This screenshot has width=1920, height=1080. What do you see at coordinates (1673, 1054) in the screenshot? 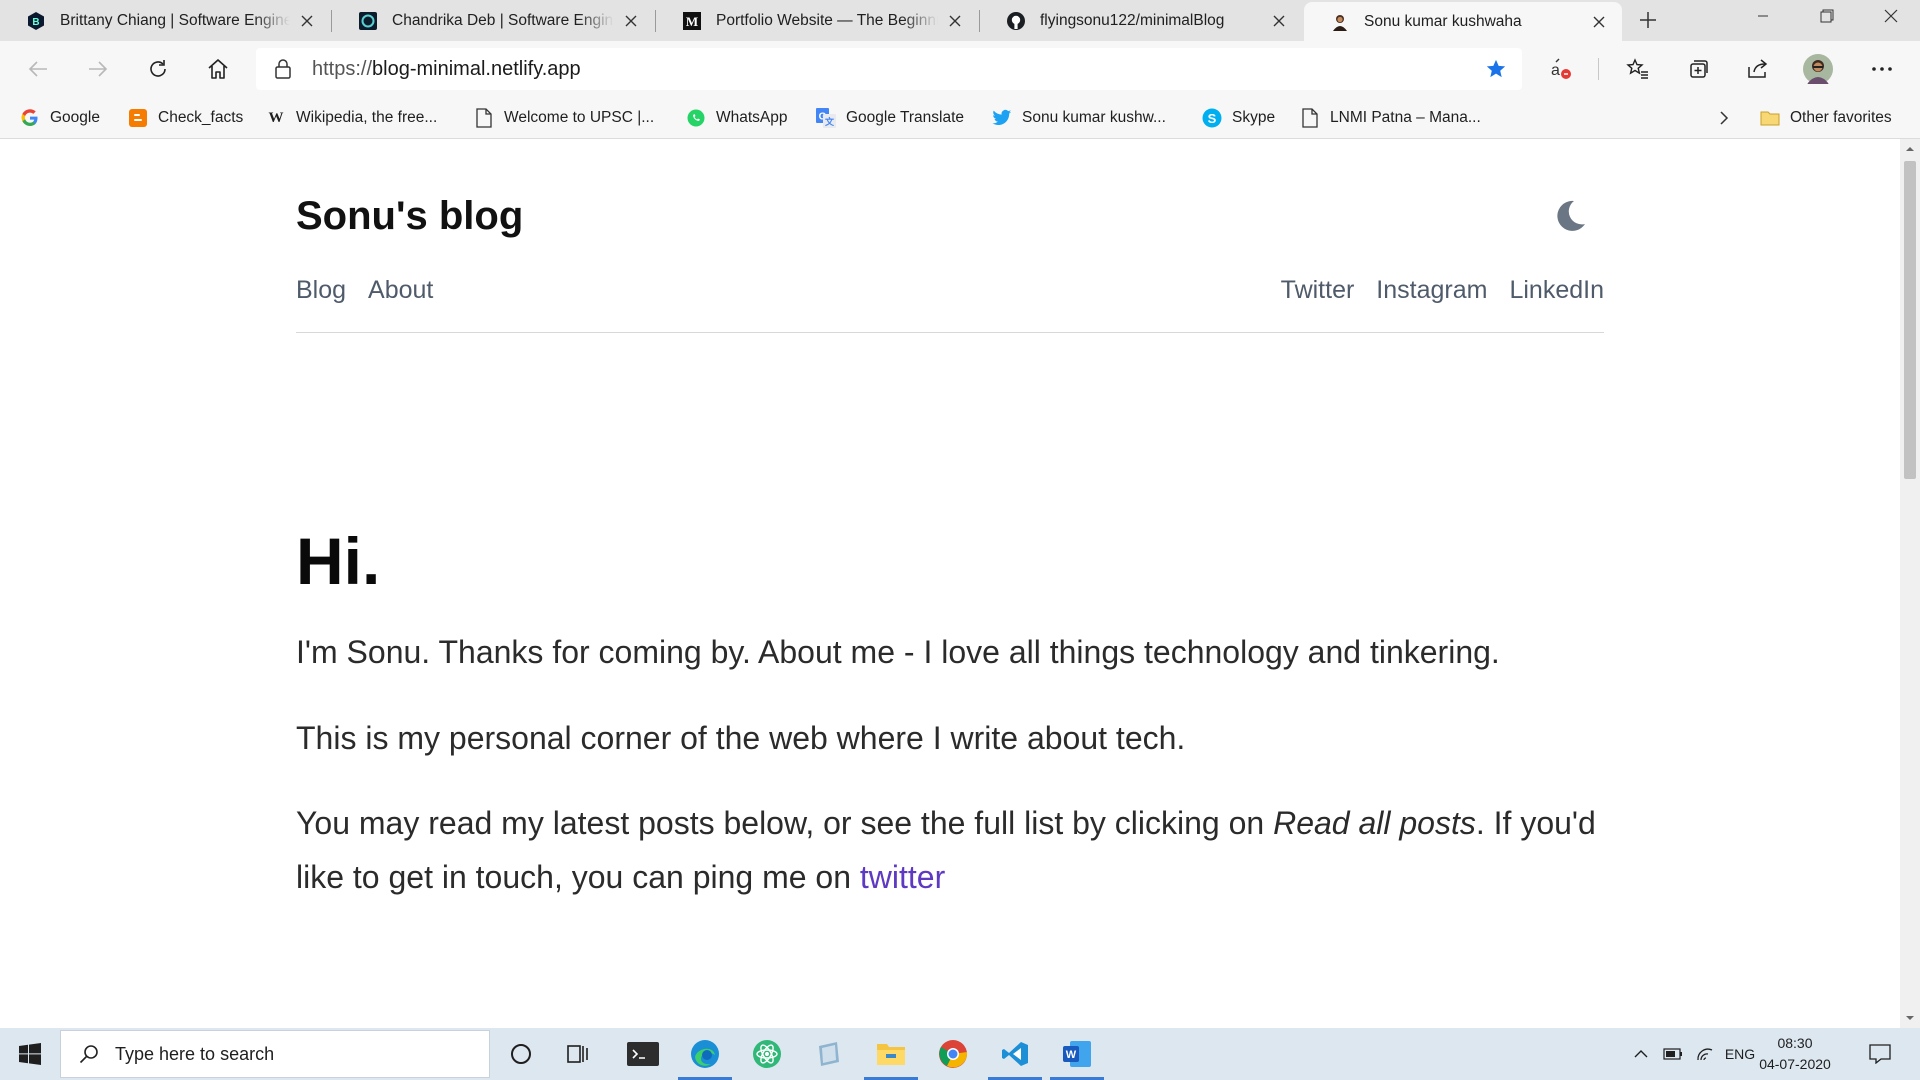
I see `battery-icon` at bounding box center [1673, 1054].